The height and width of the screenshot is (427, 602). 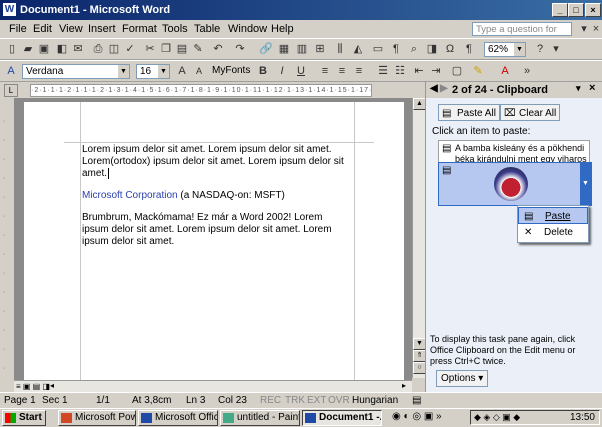 What do you see at coordinates (295, 400) in the screenshot?
I see `status-trk: TRK` at bounding box center [295, 400].